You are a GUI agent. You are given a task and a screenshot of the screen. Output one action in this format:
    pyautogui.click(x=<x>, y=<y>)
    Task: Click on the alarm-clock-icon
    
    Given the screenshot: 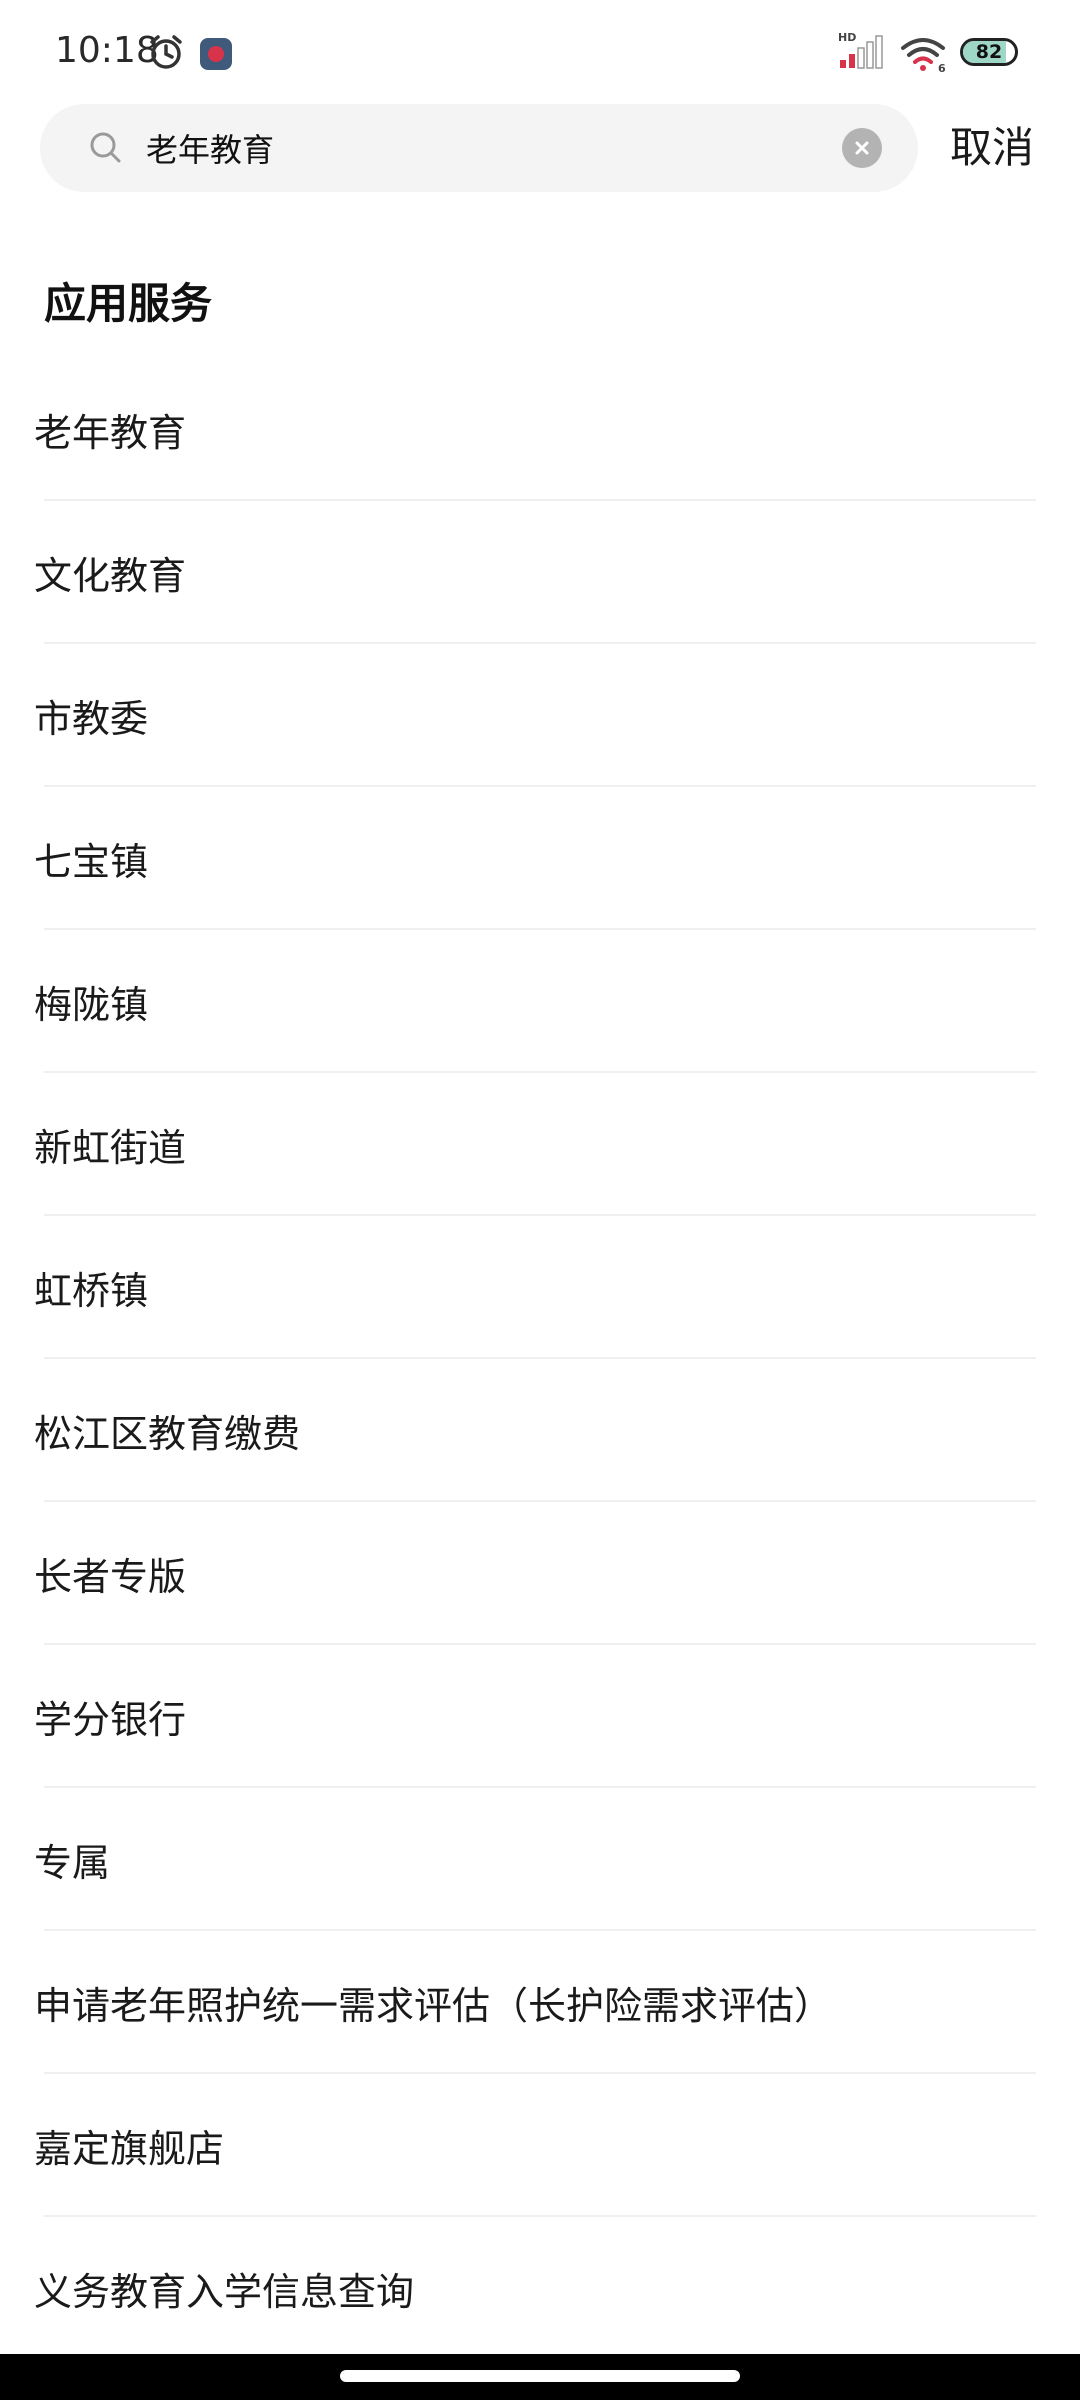 What is the action you would take?
    pyautogui.click(x=166, y=52)
    